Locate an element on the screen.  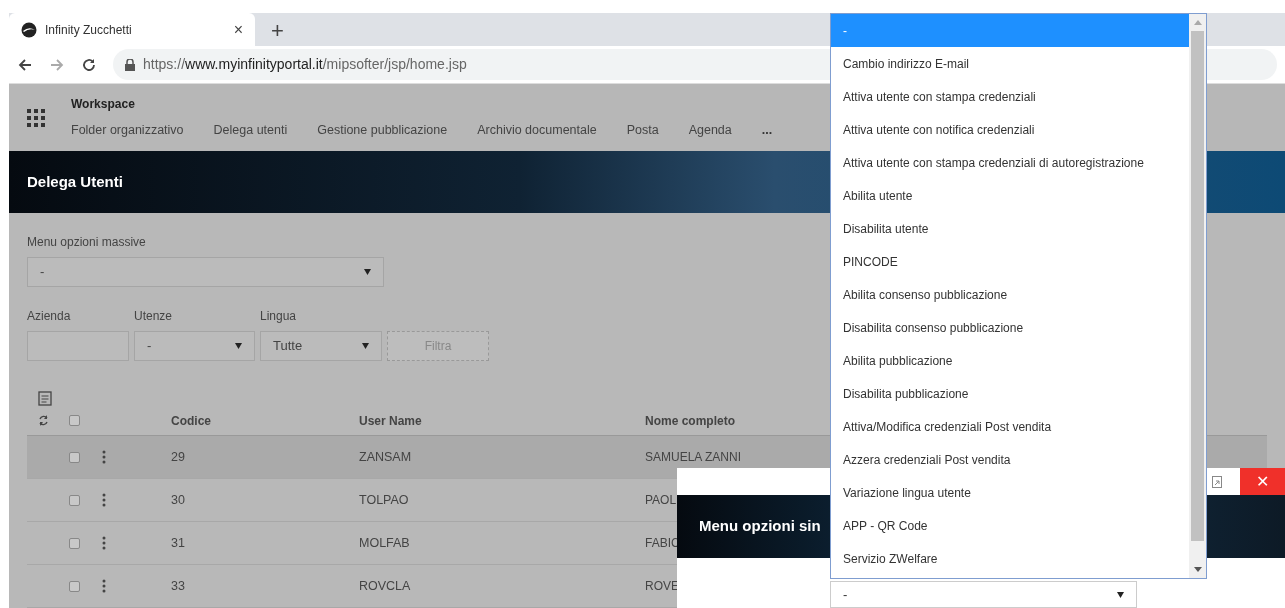
refresh-icon is located at coordinates (43, 420).